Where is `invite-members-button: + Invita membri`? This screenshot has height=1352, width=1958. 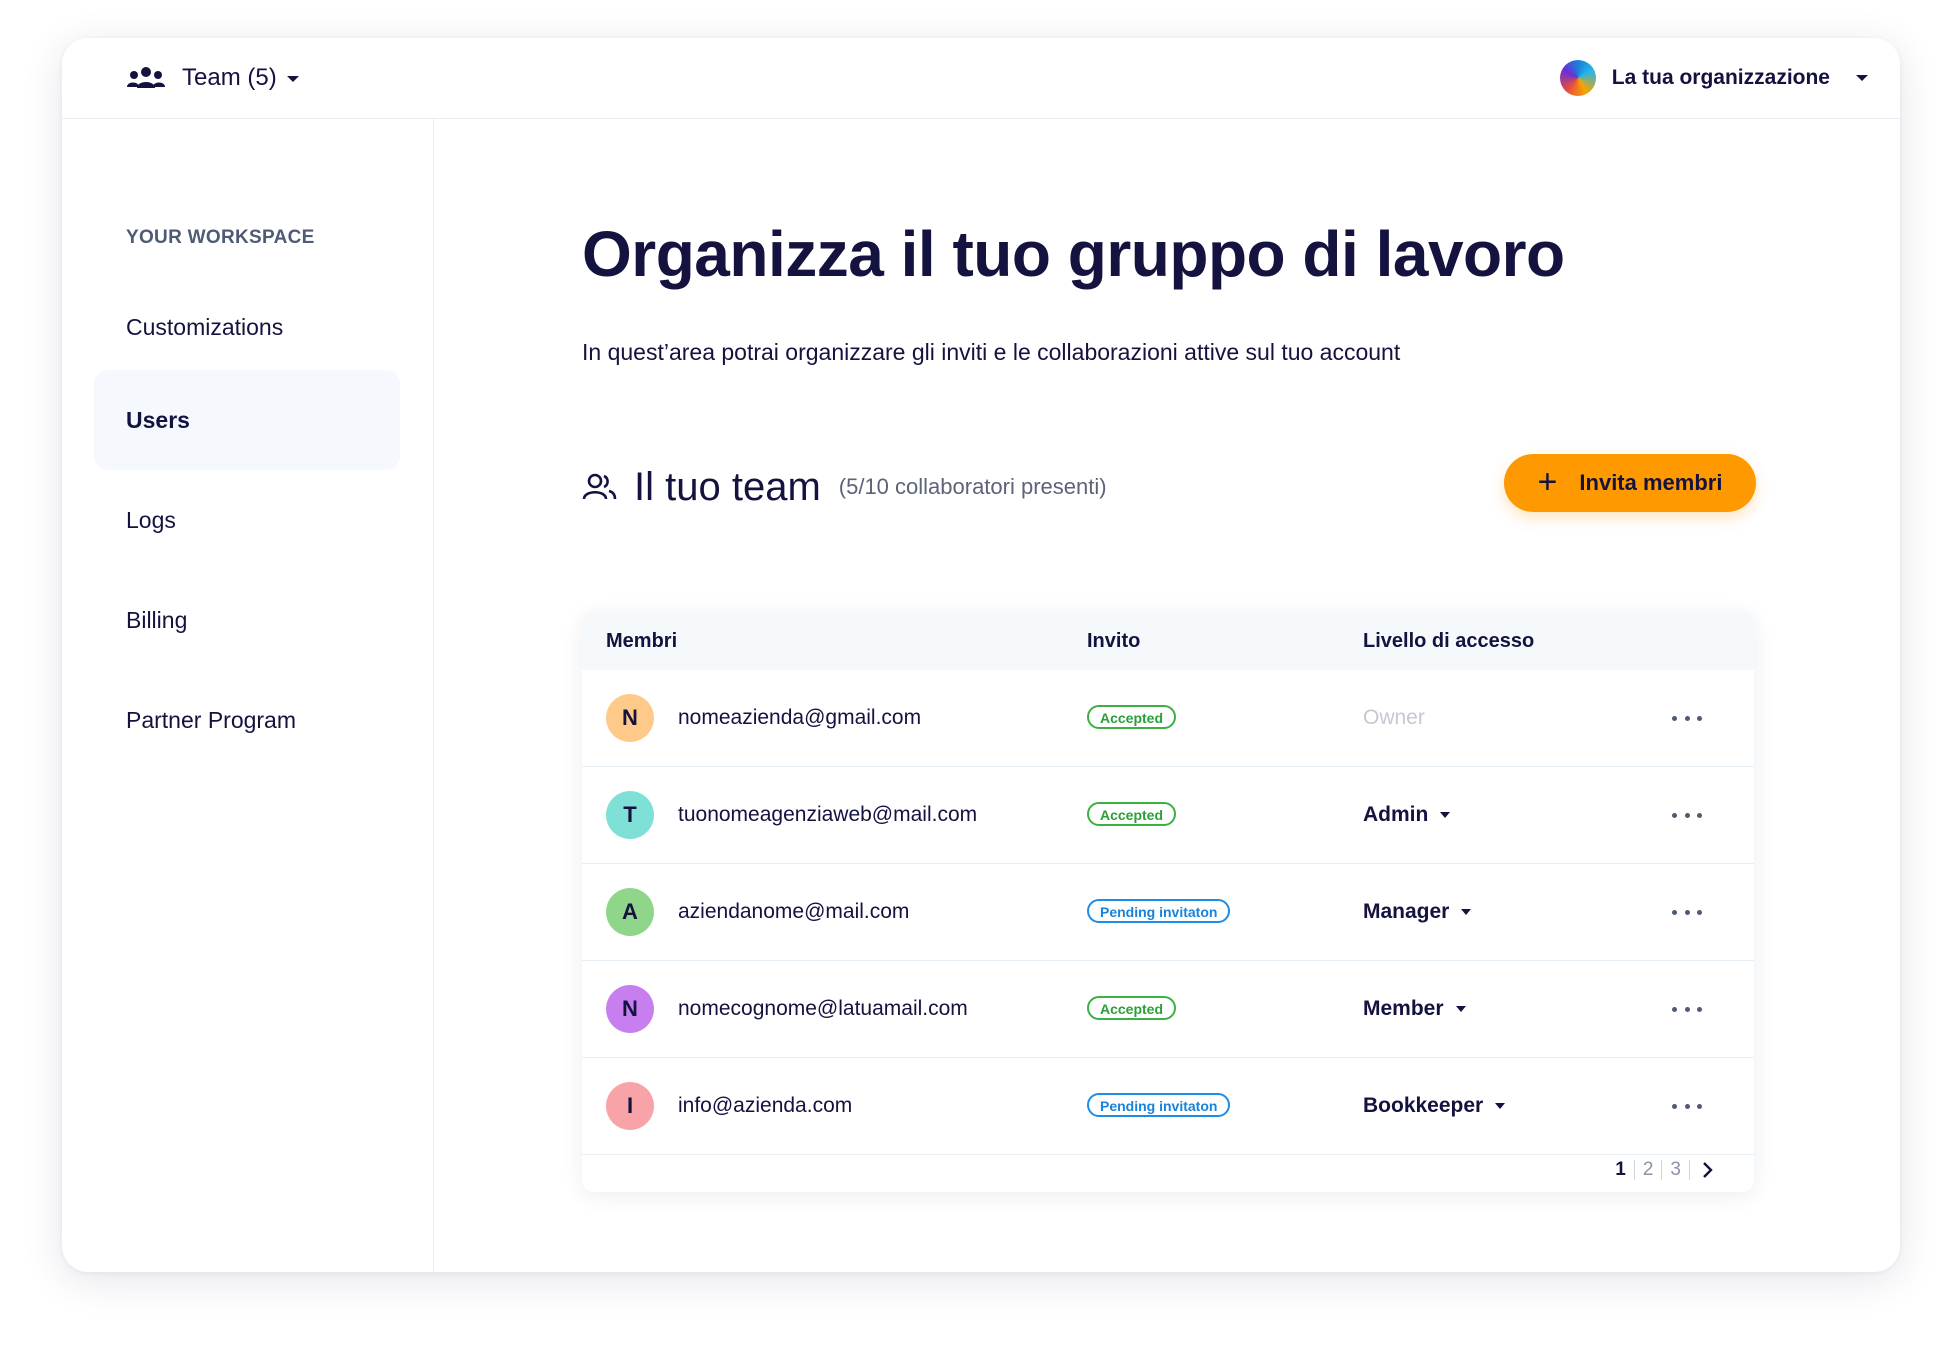 invite-members-button: + Invita membri is located at coordinates (1630, 483).